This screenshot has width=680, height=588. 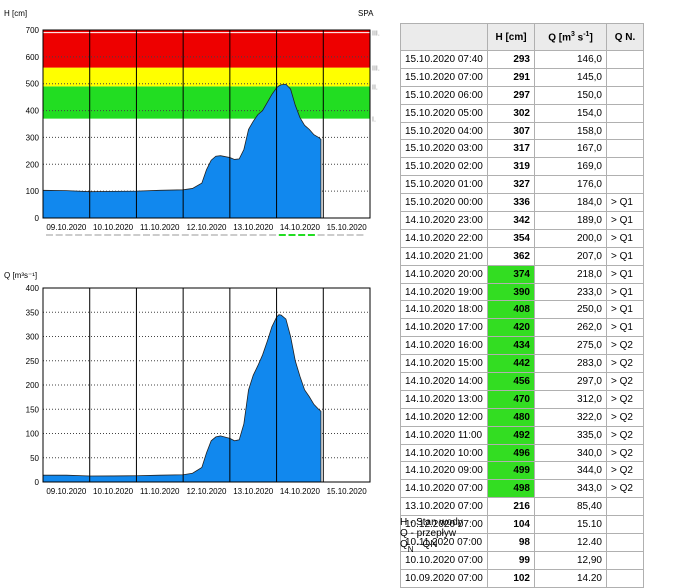 I want to click on cell-q: 340,0, so click(x=570, y=453).